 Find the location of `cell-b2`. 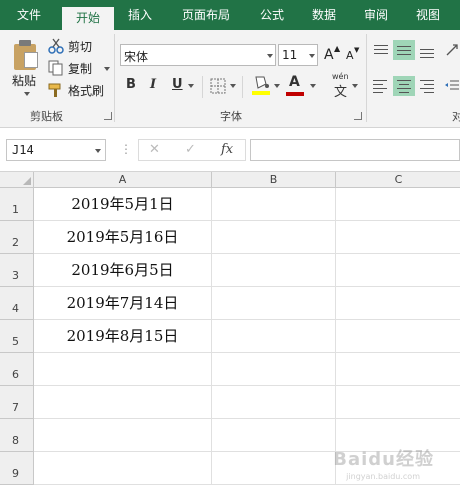

cell-b2 is located at coordinates (274, 237).